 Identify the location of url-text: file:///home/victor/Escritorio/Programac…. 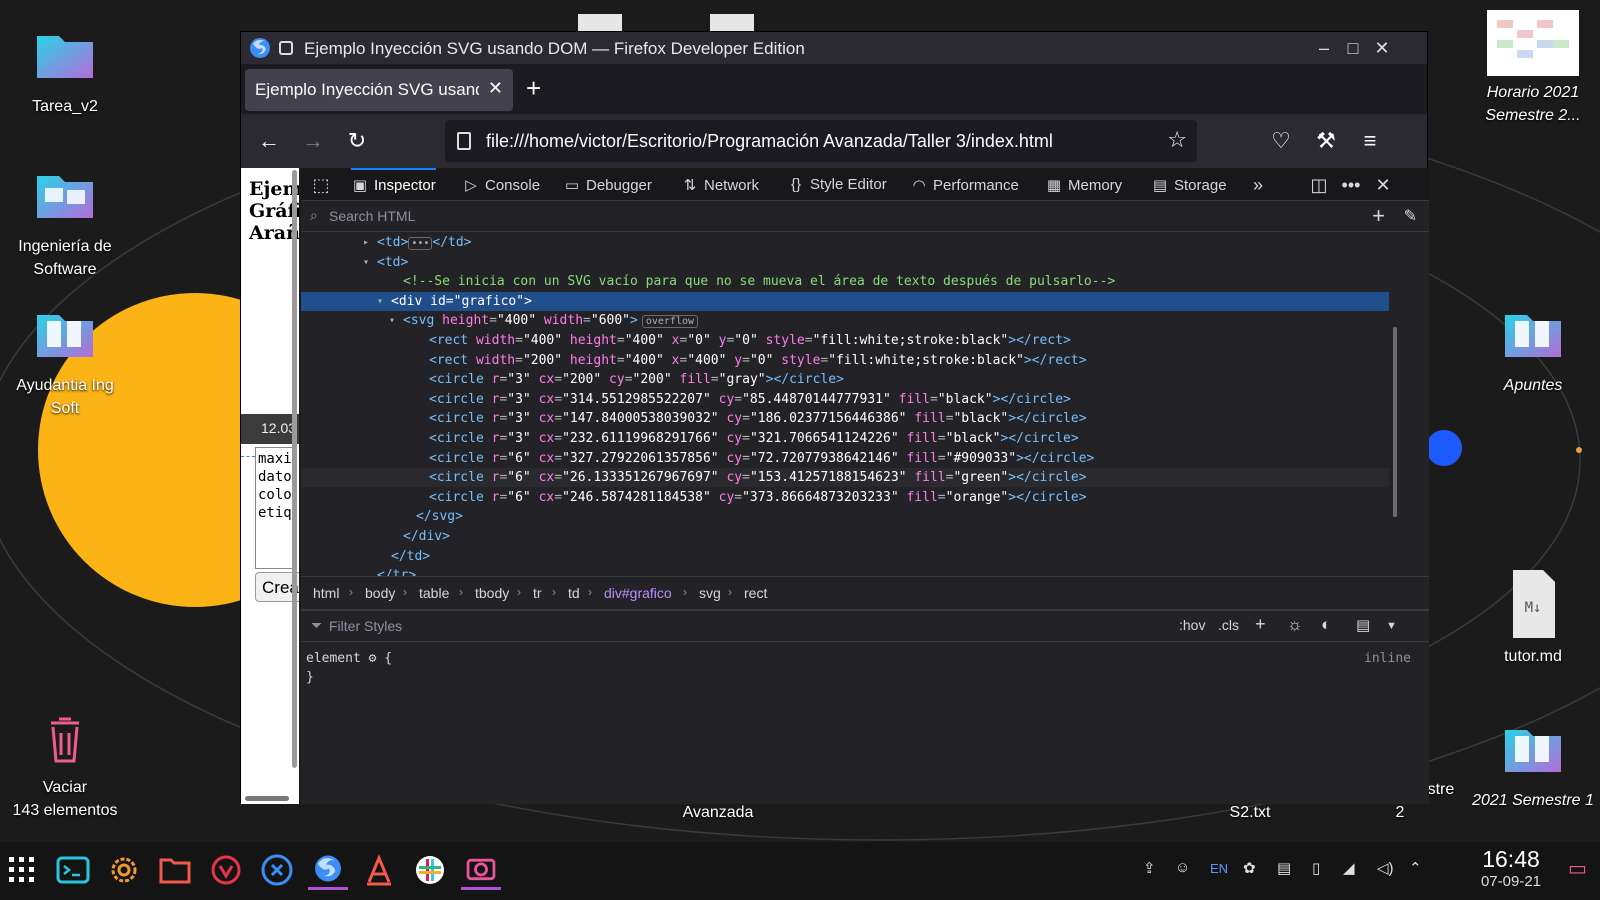
(769, 141).